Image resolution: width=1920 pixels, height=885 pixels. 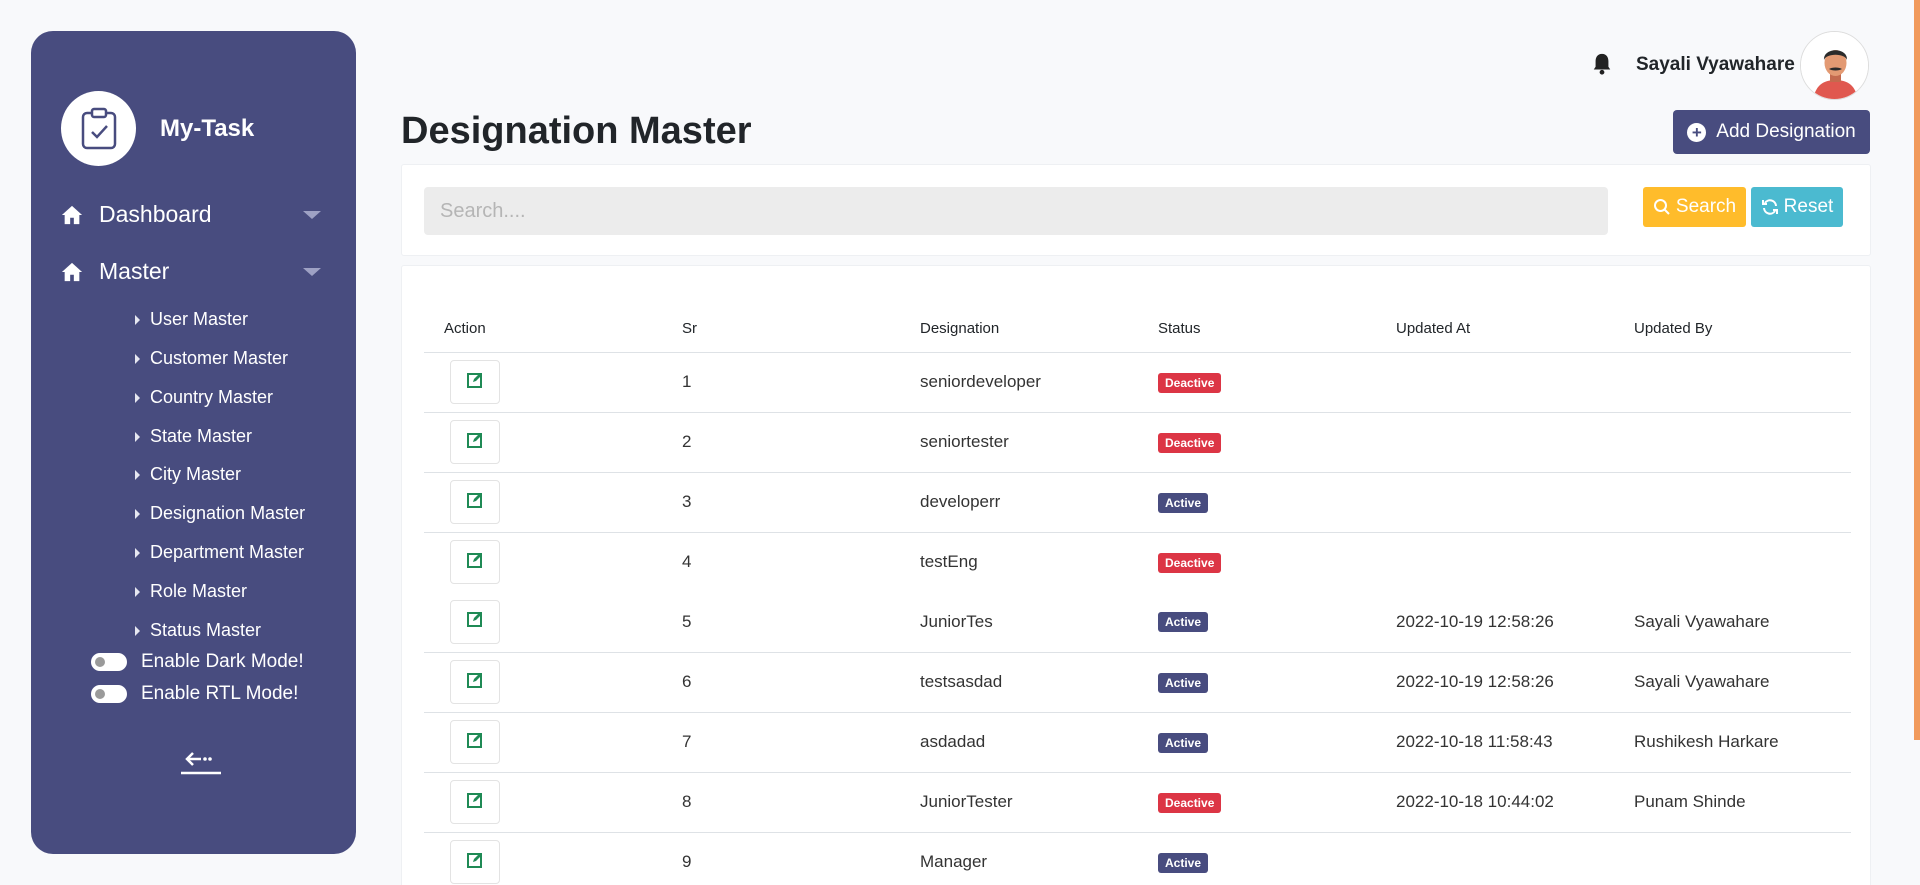 I want to click on status-badge: Active, so click(x=1183, y=742).